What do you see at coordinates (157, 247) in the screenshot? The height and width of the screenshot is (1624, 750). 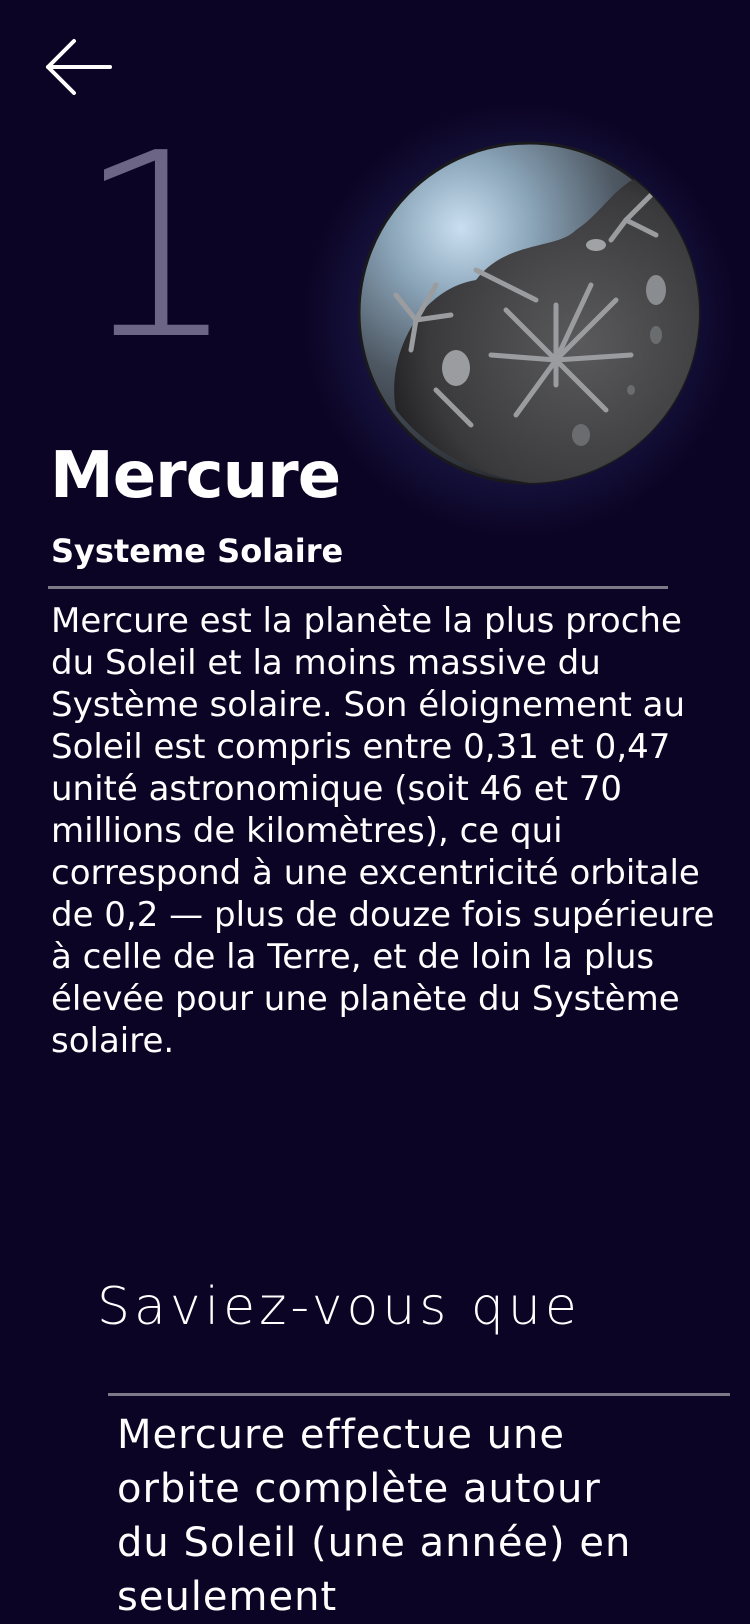 I see `planet-index: 1` at bounding box center [157, 247].